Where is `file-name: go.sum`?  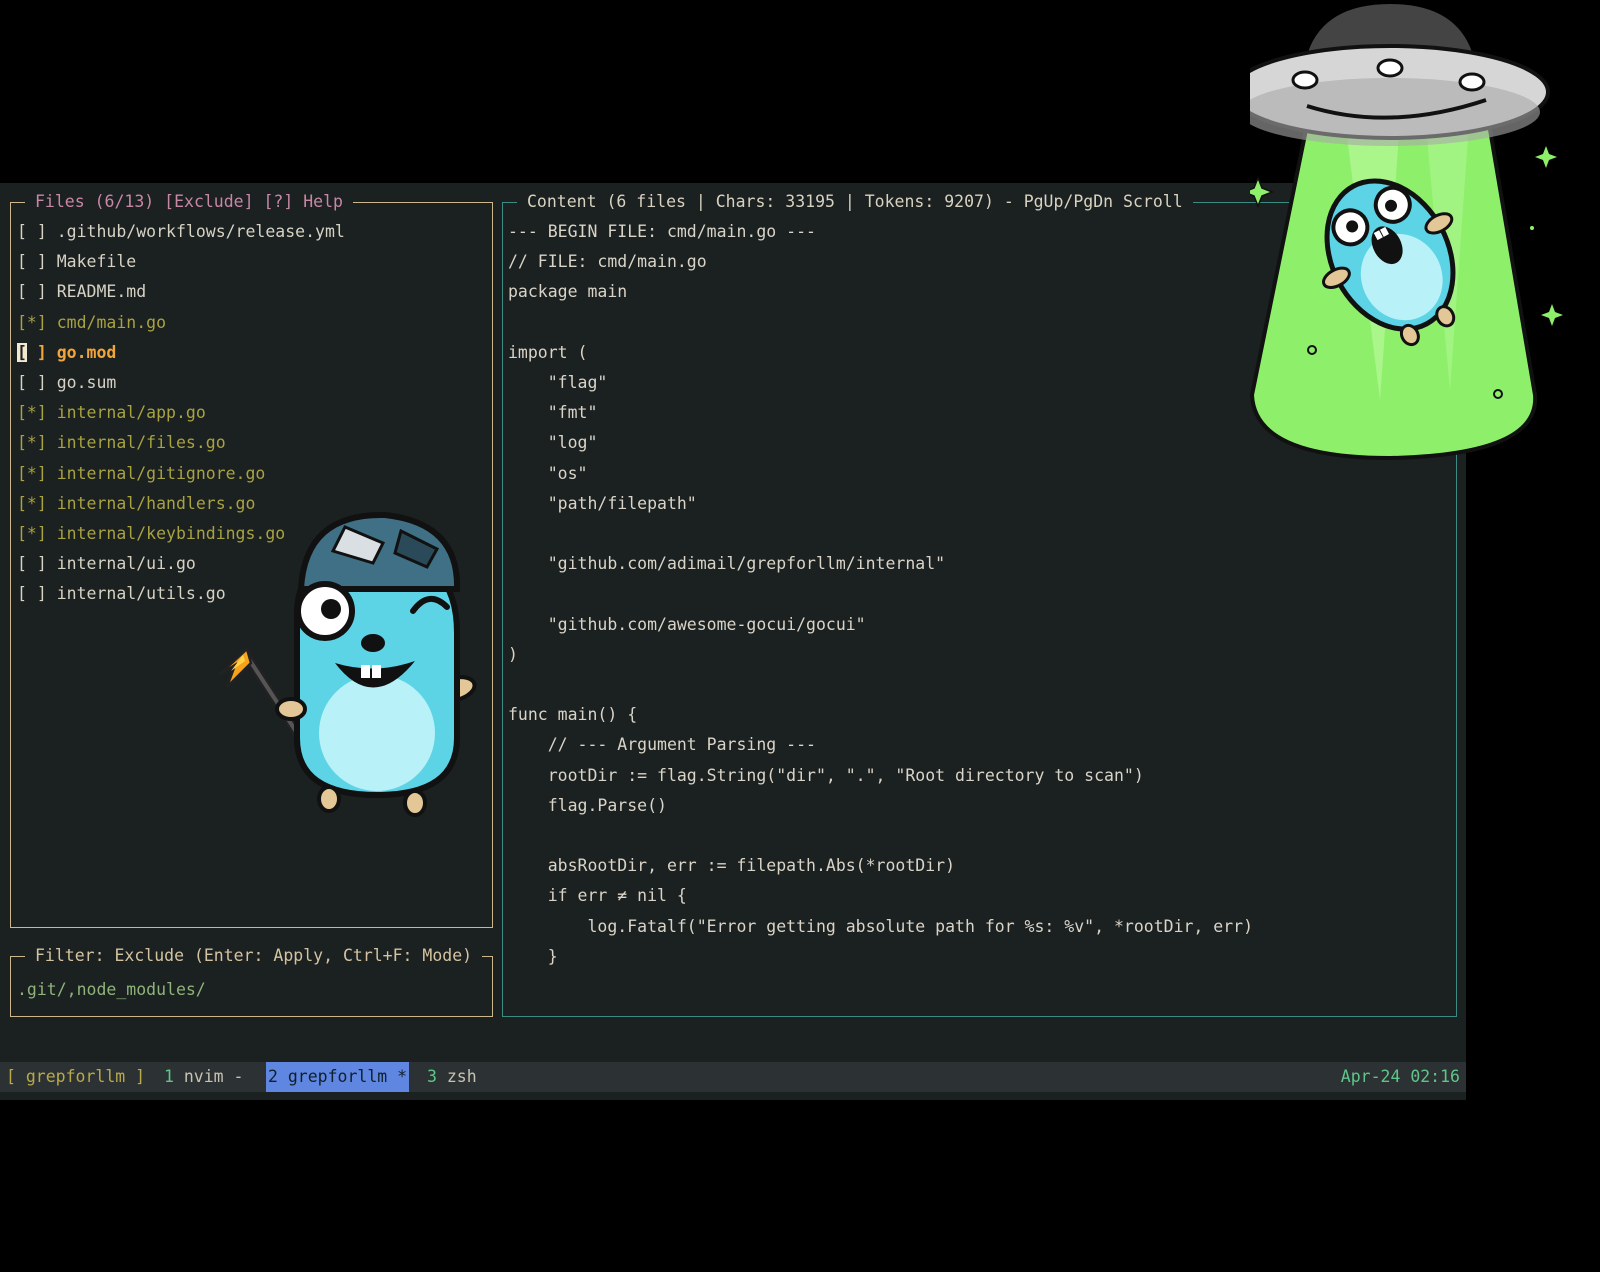 file-name: go.sum is located at coordinates (86, 382).